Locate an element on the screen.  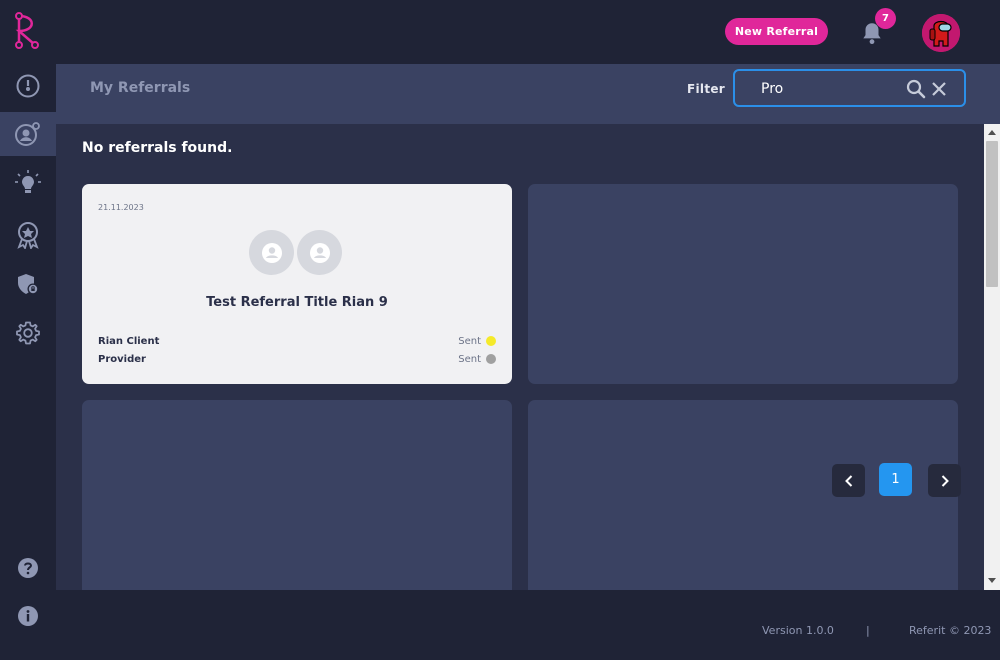
page-button-current: 1 is located at coordinates (895, 479).